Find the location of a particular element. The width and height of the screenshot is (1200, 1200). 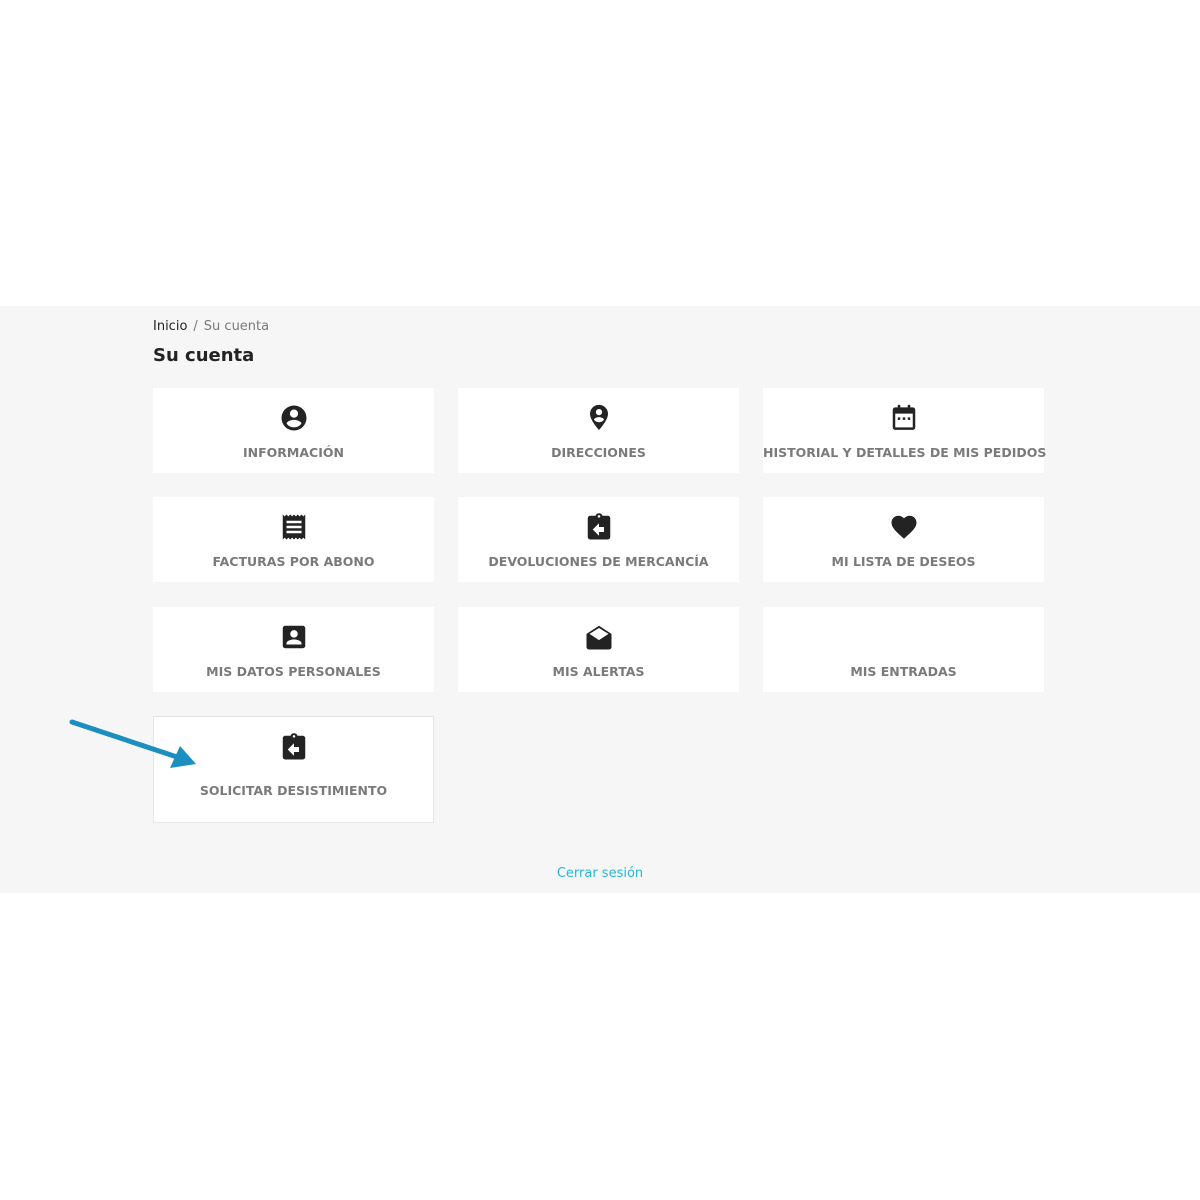

tile-label: MIS DATOS PERSONALES is located at coordinates (293, 671).